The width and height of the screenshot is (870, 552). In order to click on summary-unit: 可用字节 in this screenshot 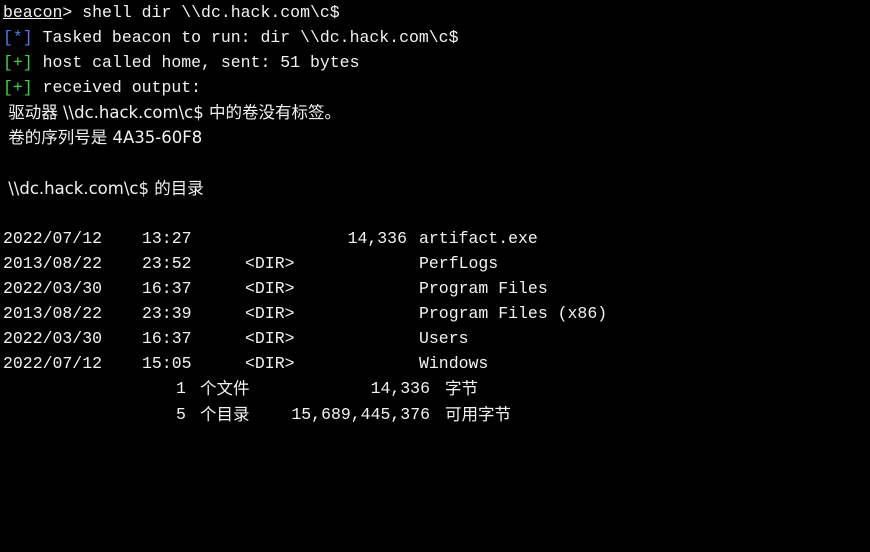, I will do `click(478, 414)`.